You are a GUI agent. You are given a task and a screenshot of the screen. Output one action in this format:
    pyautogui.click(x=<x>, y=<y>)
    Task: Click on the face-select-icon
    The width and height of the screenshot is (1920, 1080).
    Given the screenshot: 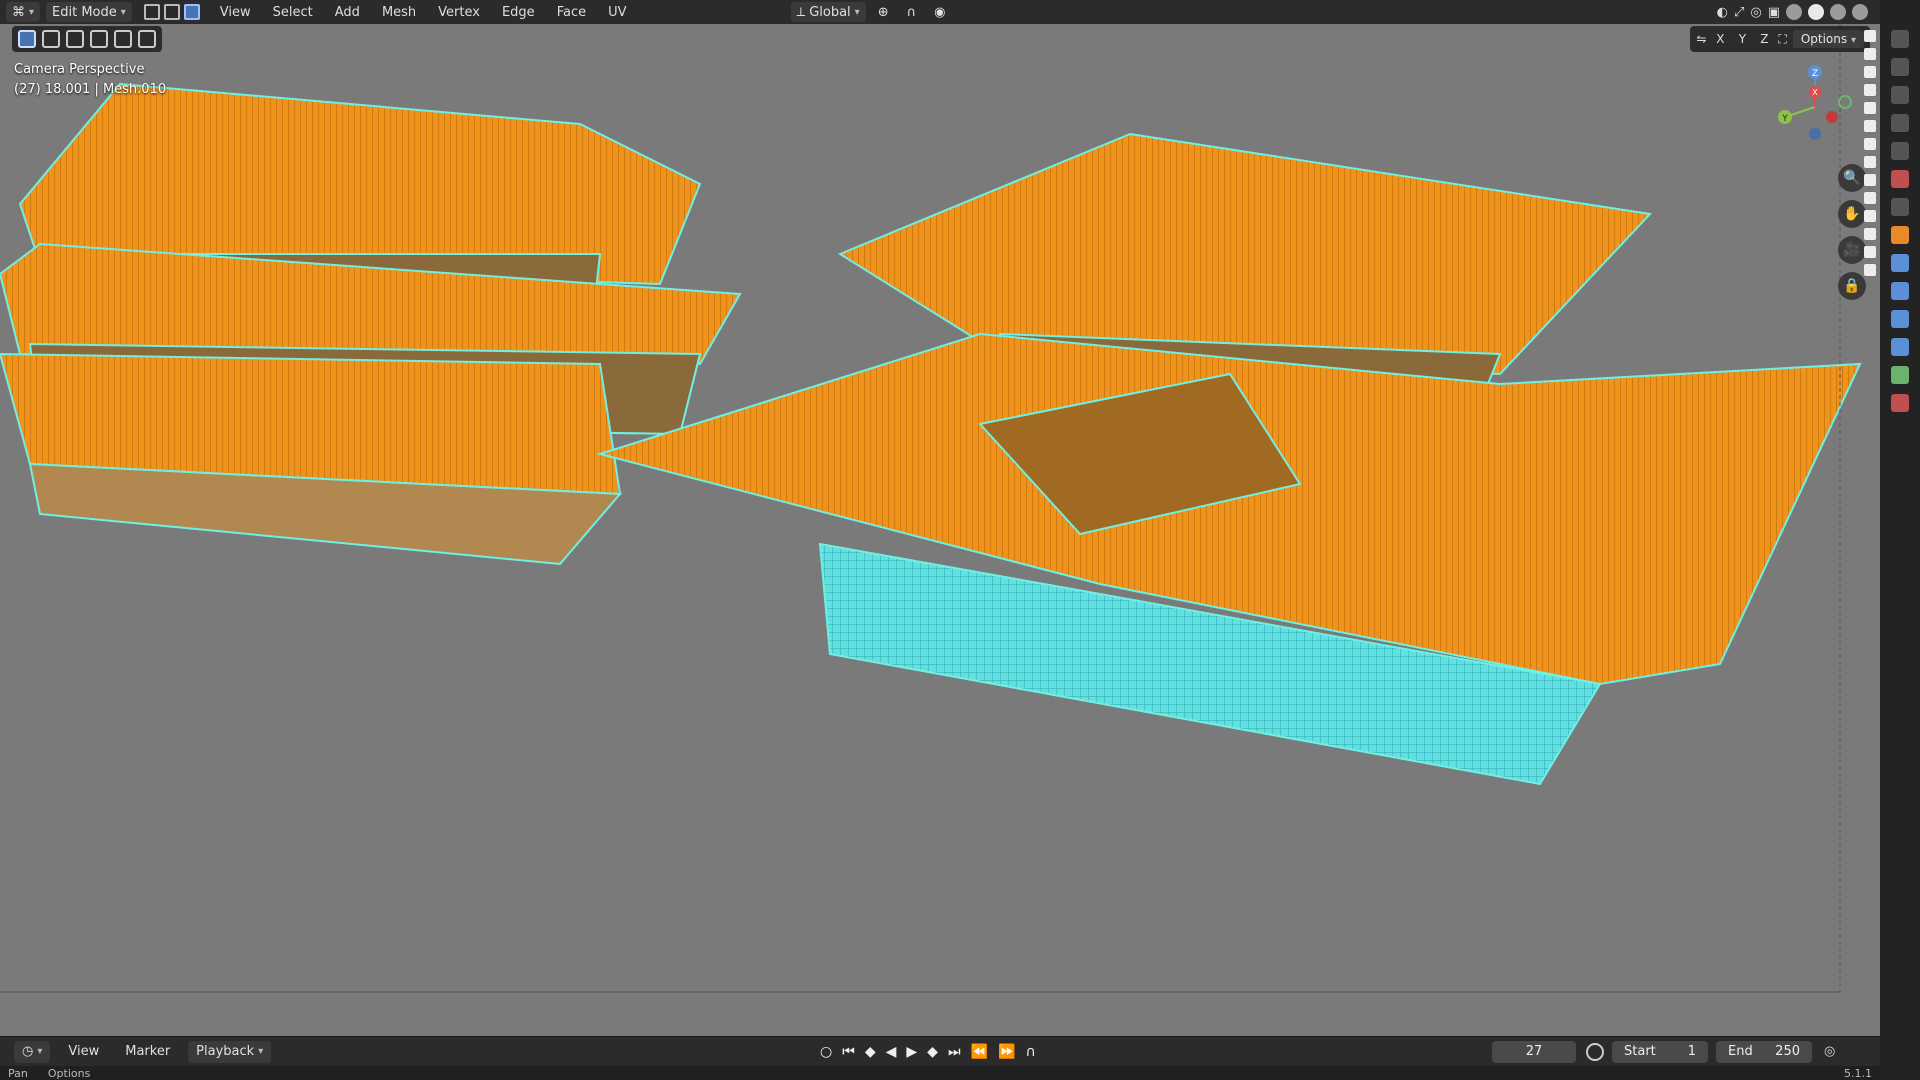 What is the action you would take?
    pyautogui.click(x=191, y=12)
    